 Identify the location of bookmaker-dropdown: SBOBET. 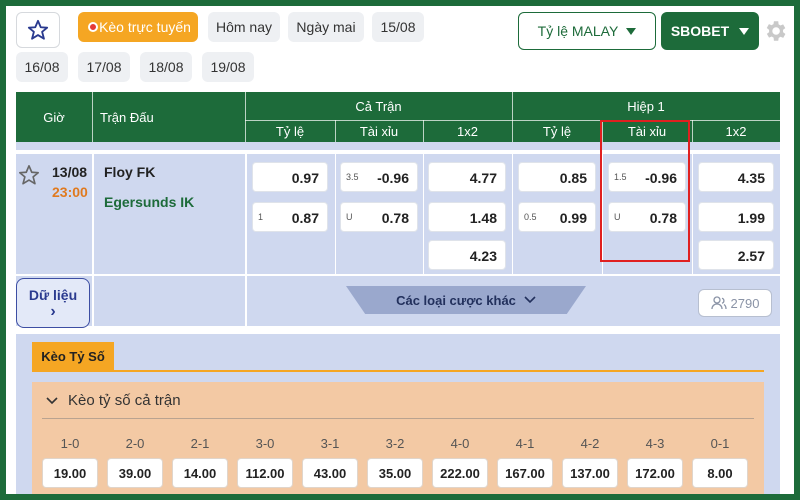
(710, 31).